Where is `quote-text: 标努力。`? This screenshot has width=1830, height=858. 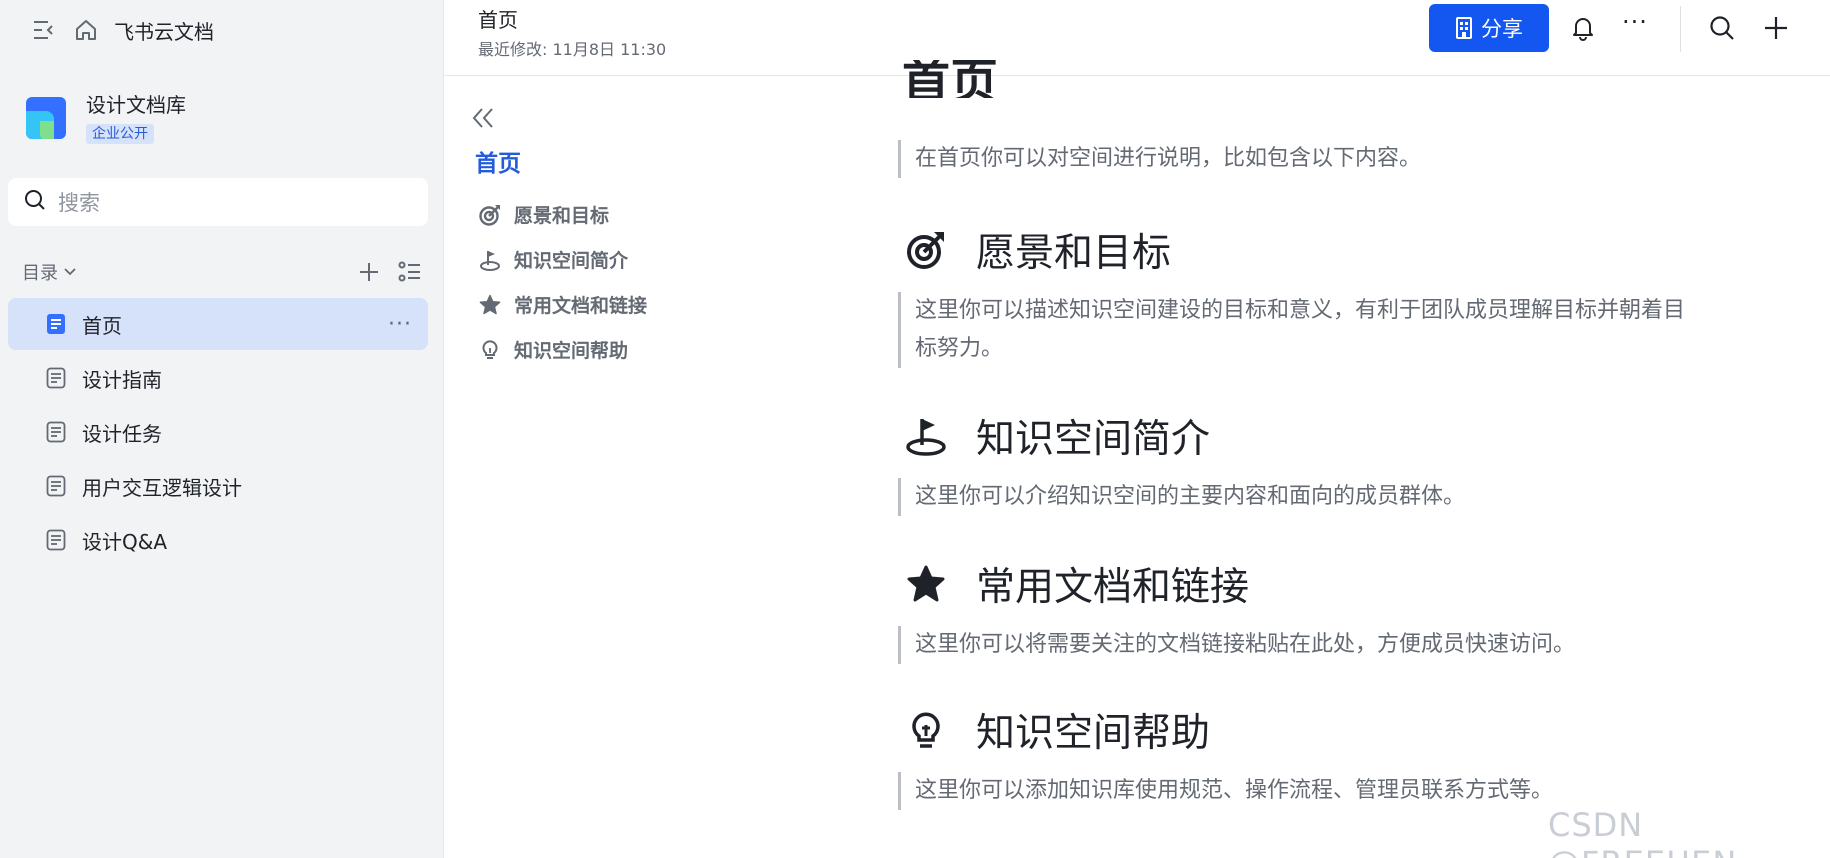 quote-text: 标努力。 is located at coordinates (959, 348).